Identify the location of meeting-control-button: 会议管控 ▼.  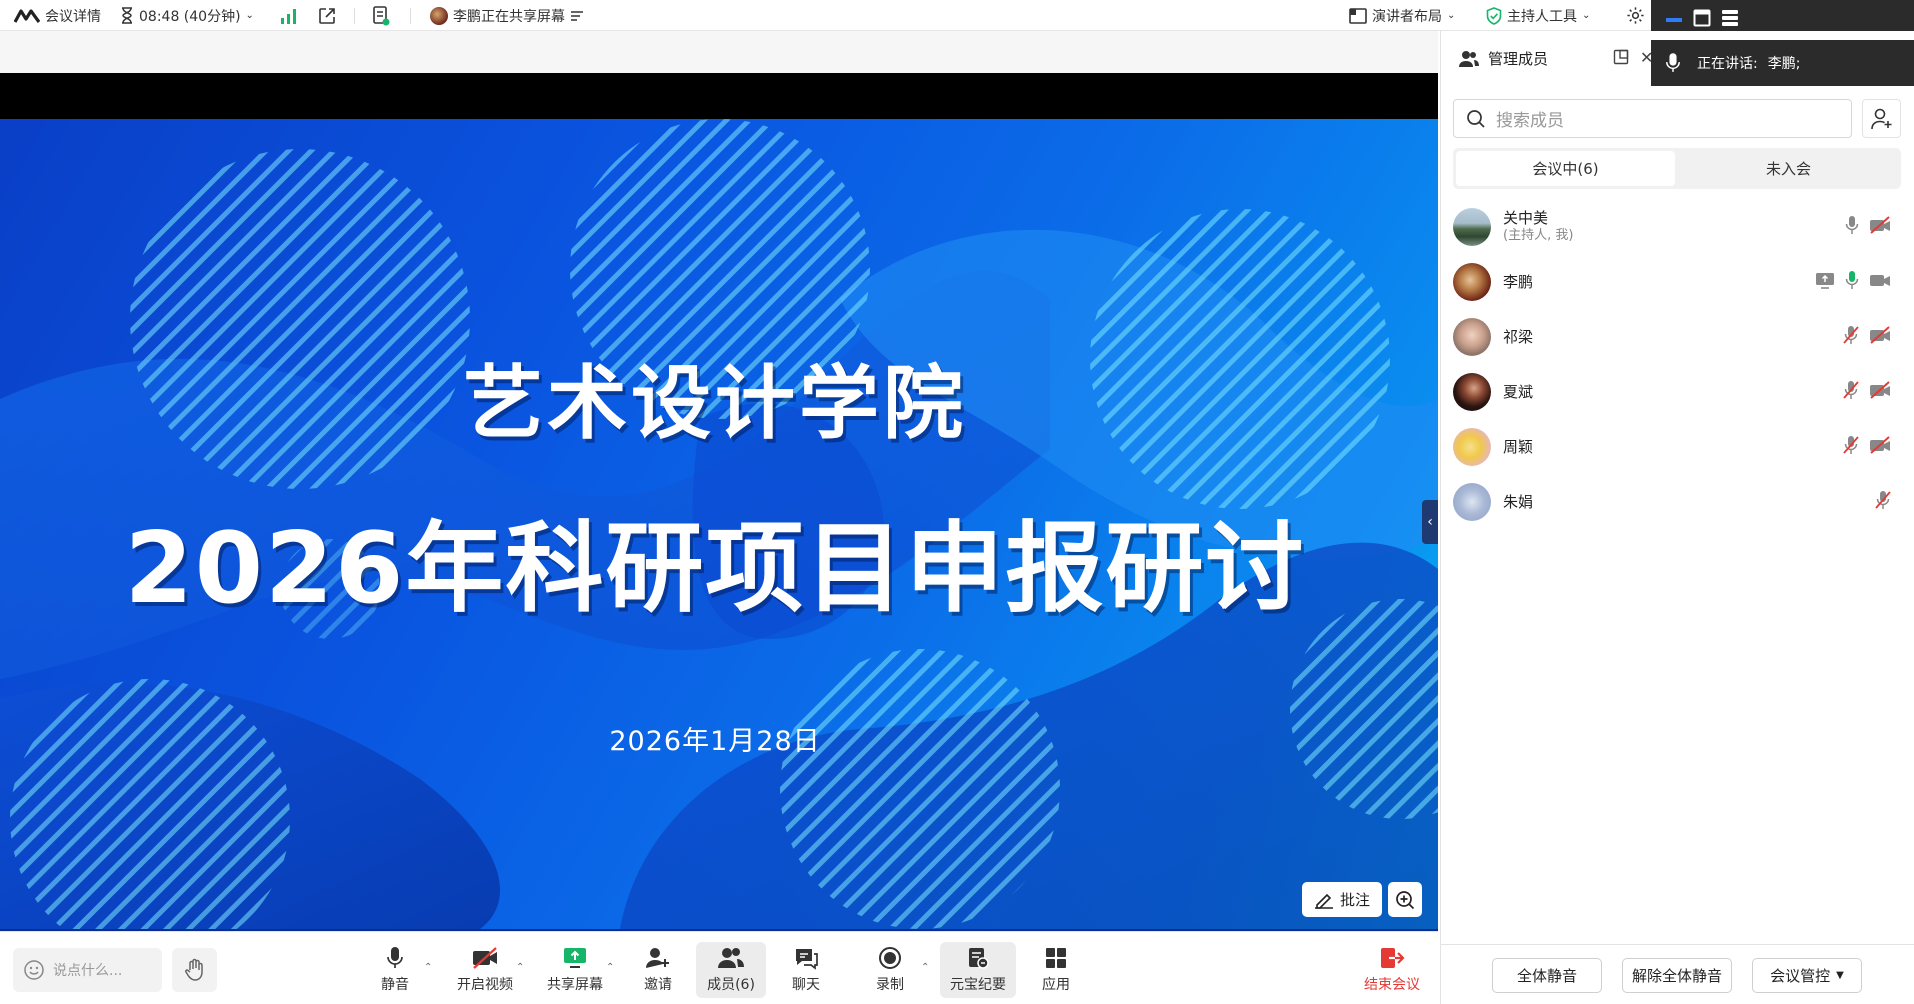
(1807, 975).